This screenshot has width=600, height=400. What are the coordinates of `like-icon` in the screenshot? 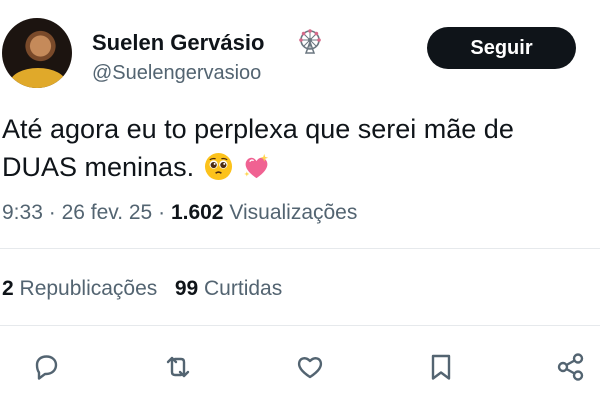 It's located at (310, 368).